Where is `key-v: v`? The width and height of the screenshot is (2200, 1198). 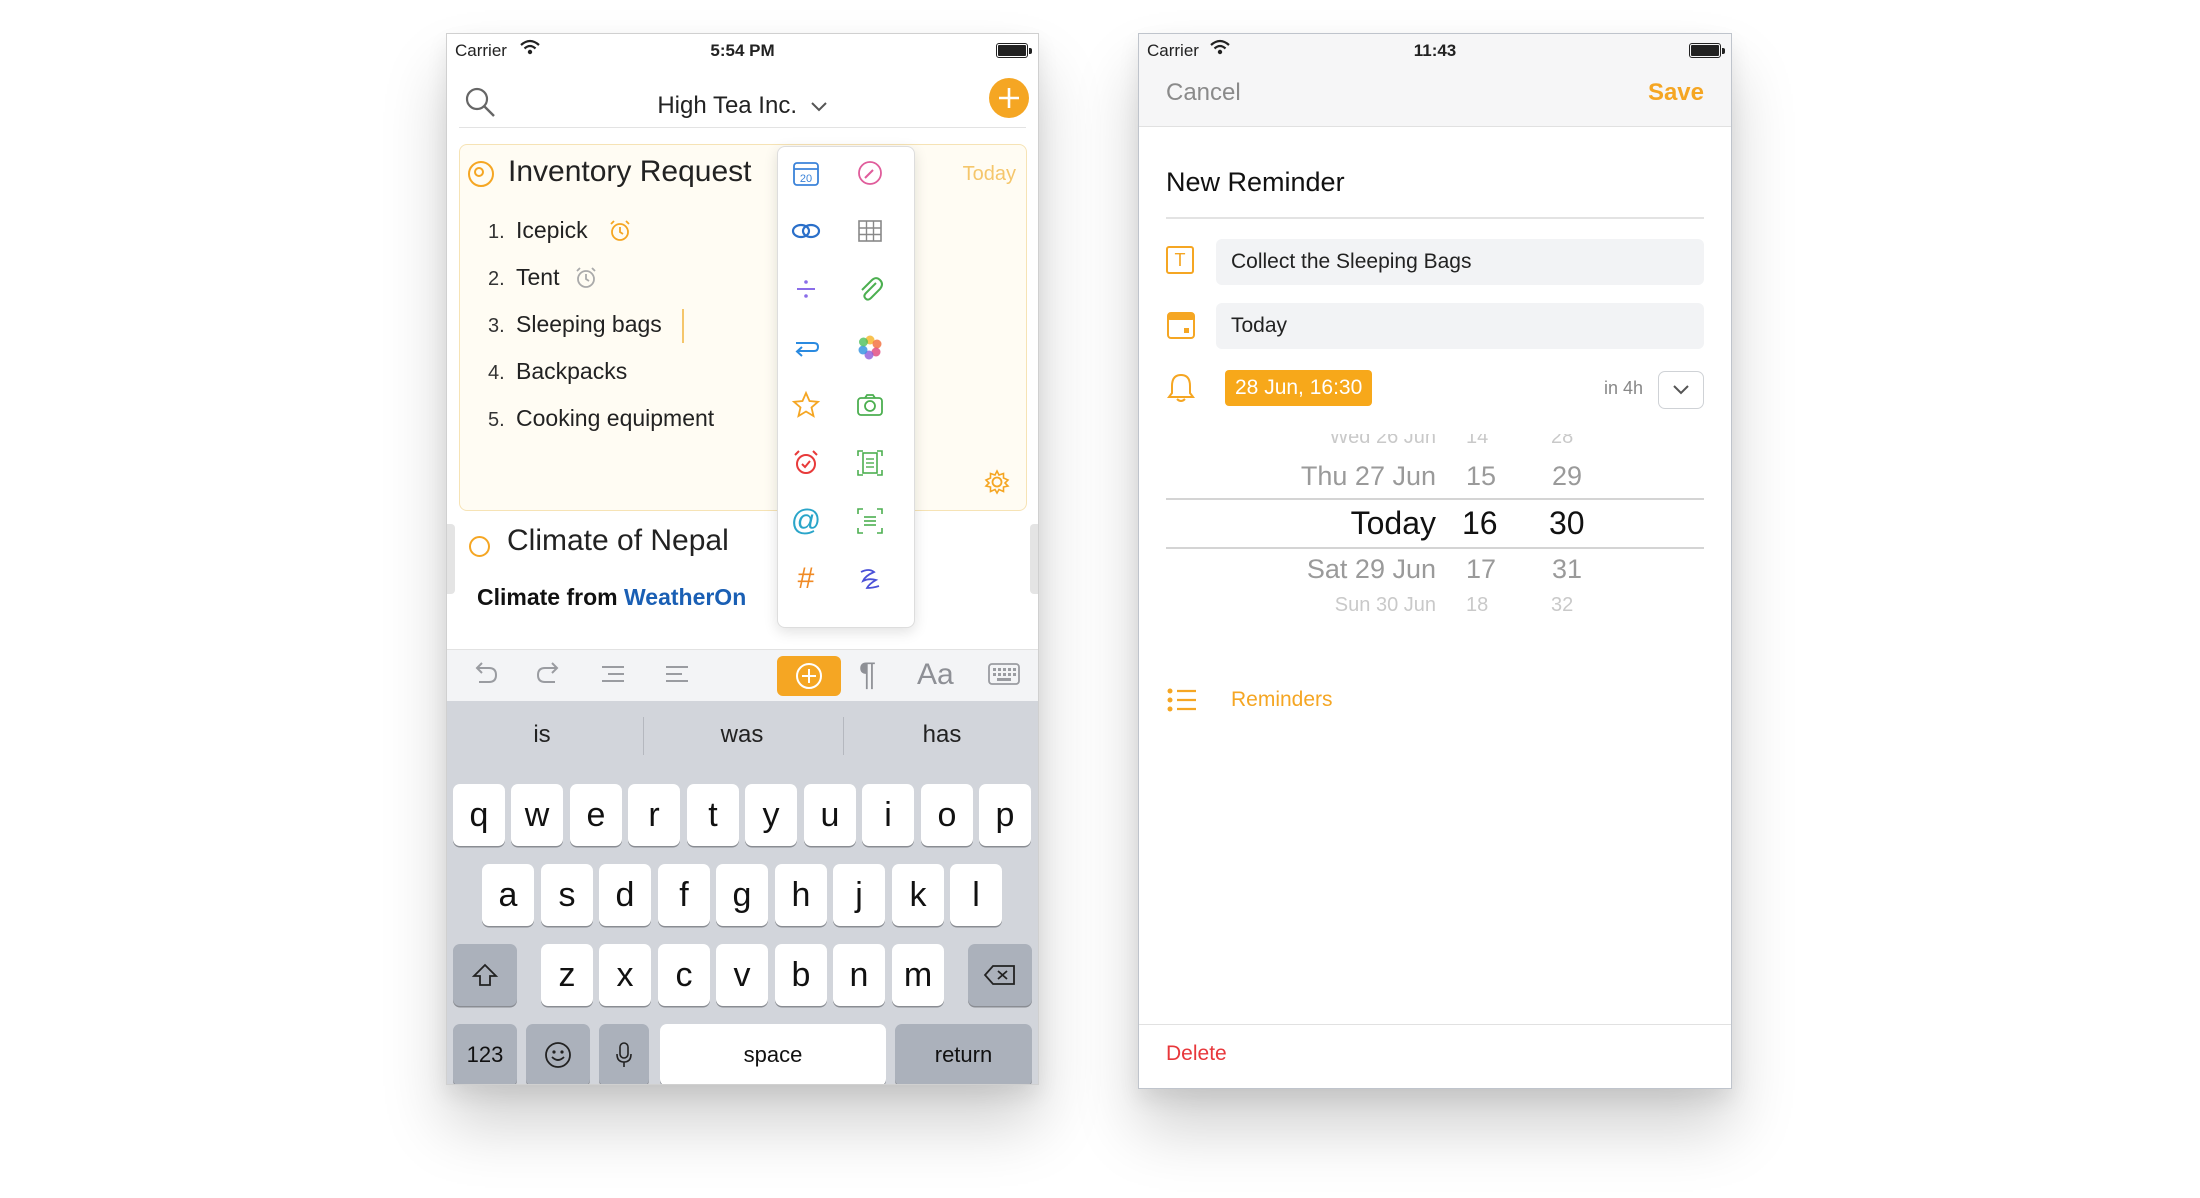
key-v: v is located at coordinates (742, 975).